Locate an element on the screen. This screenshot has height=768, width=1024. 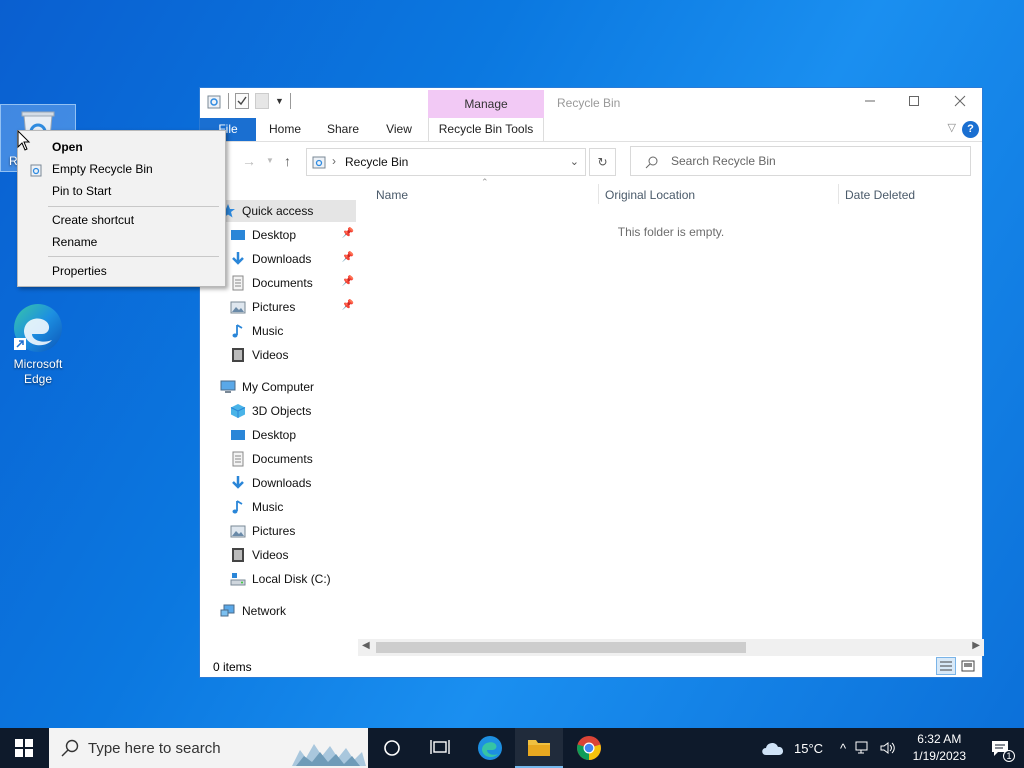
taskbar-search-placeholder: Type here to search is located at coordinates (154, 748).